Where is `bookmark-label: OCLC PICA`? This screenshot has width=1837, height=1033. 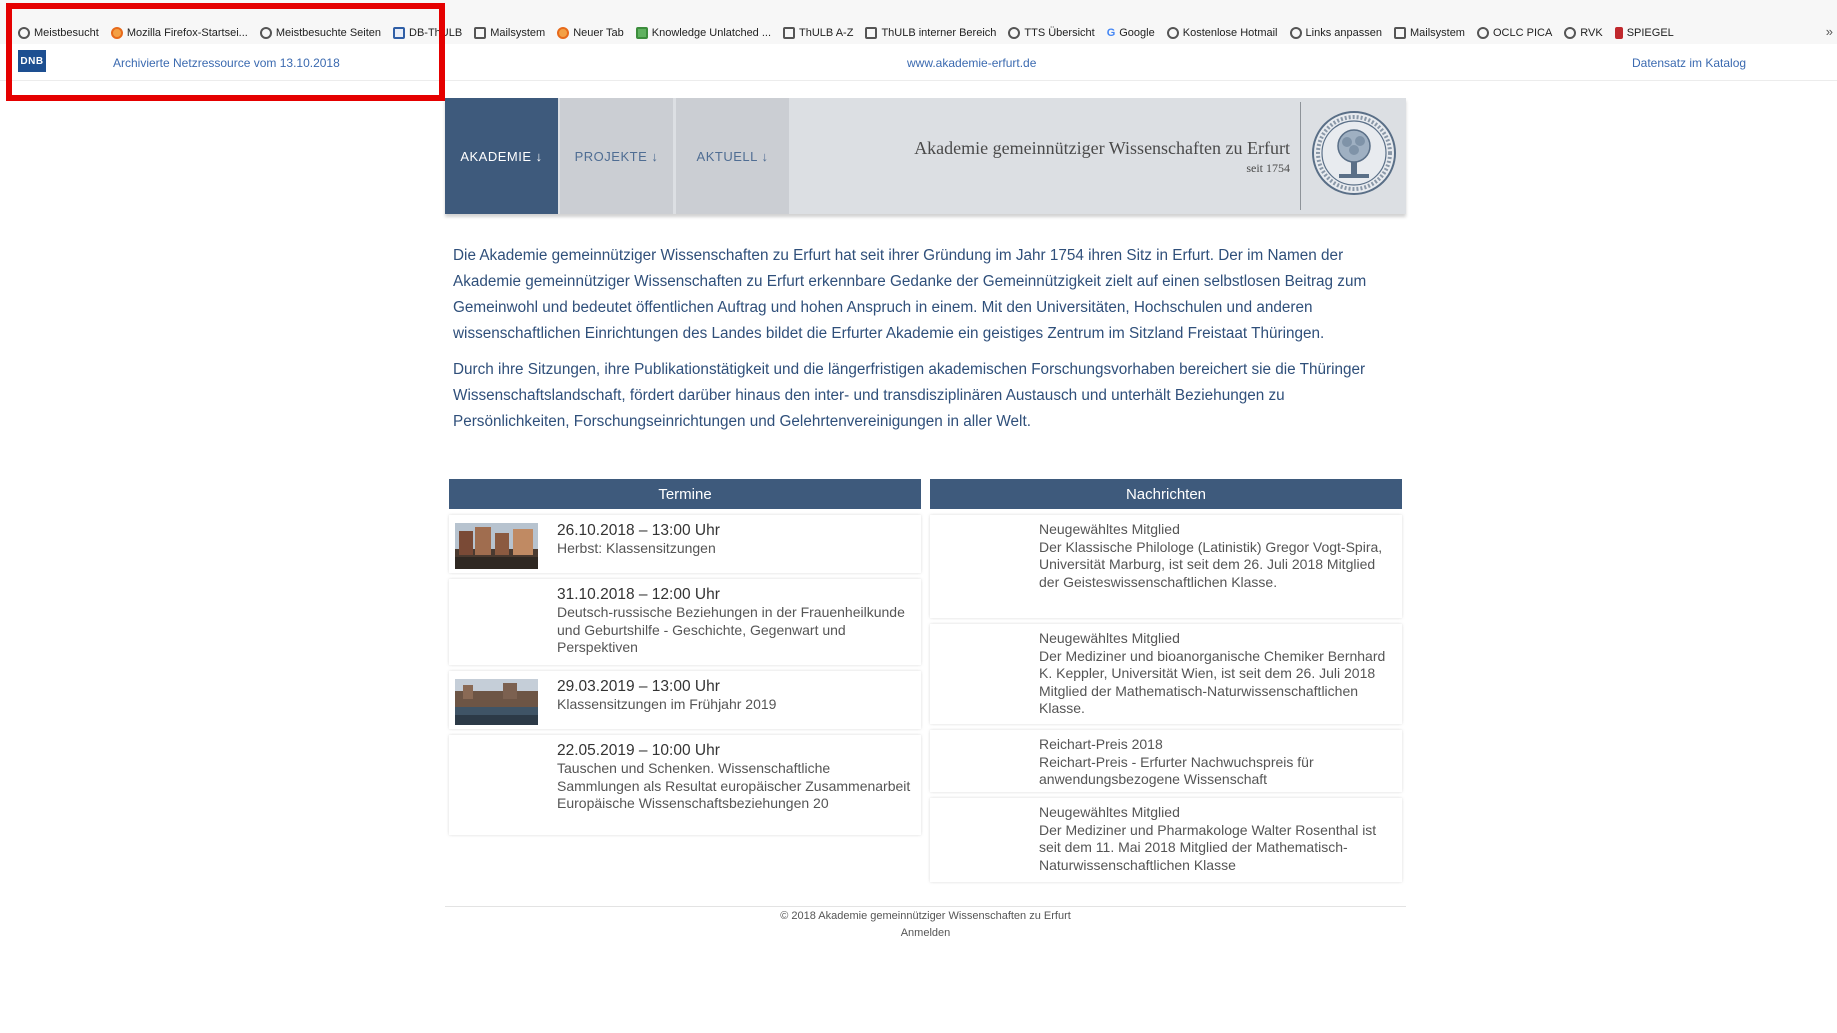 bookmark-label: OCLC PICA is located at coordinates (1522, 33).